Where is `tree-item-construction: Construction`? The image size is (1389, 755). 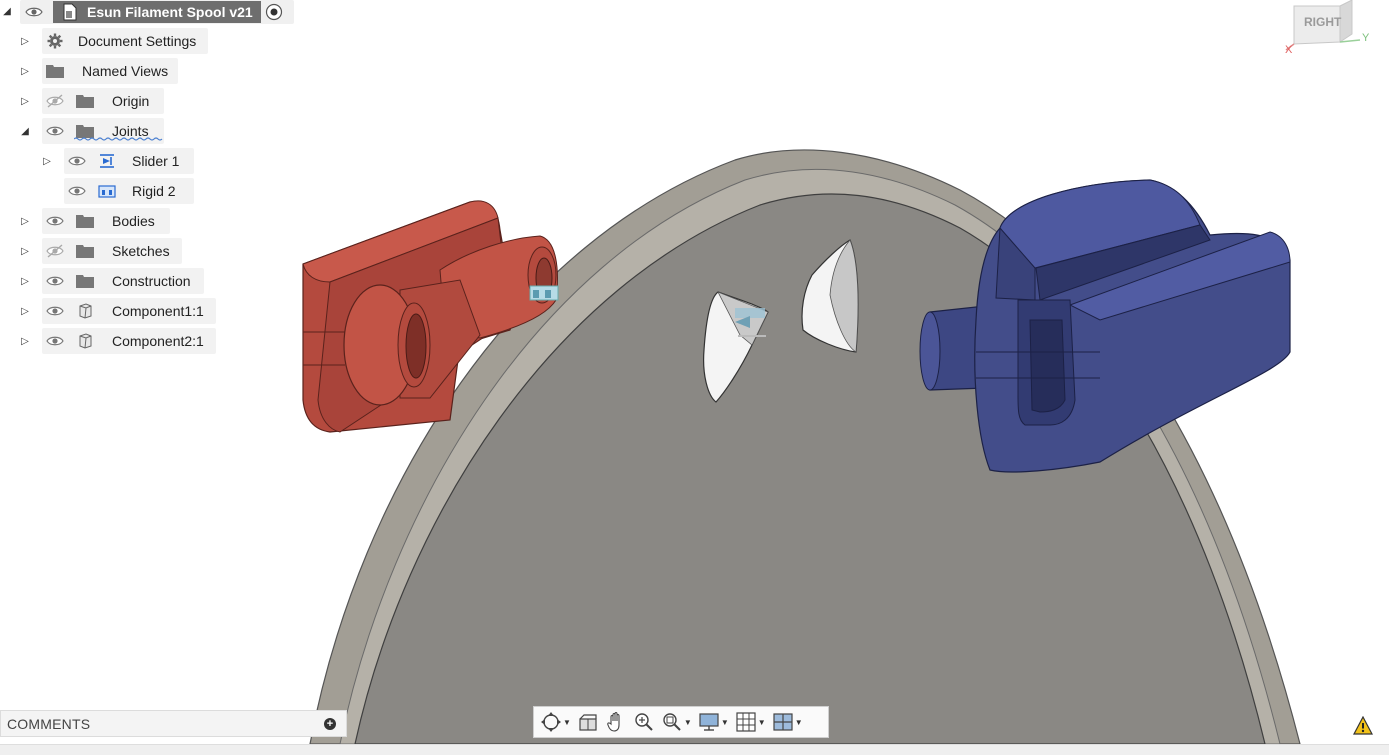 tree-item-construction: Construction is located at coordinates (123, 281).